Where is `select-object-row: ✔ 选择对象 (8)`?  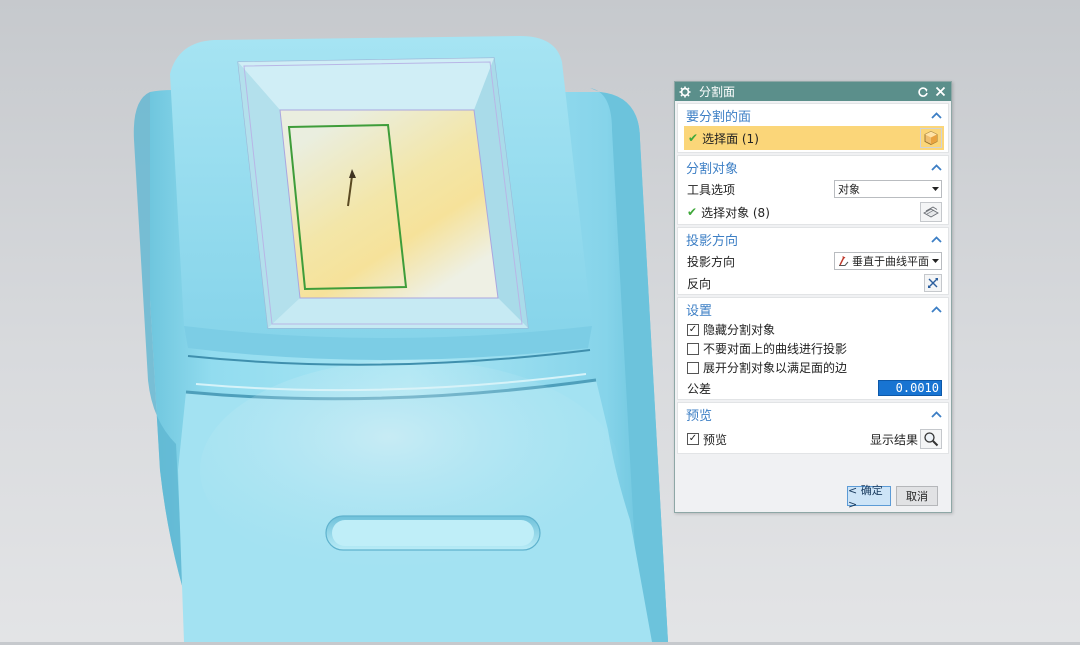 select-object-row: ✔ 选择对象 (8) is located at coordinates (813, 212).